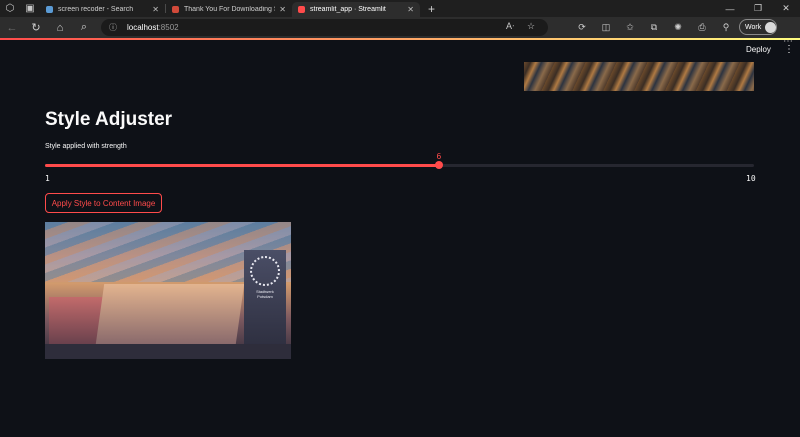 The width and height of the screenshot is (800, 437). What do you see at coordinates (789, 49) in the screenshot?
I see `app-menu-icon: ⋮` at bounding box center [789, 49].